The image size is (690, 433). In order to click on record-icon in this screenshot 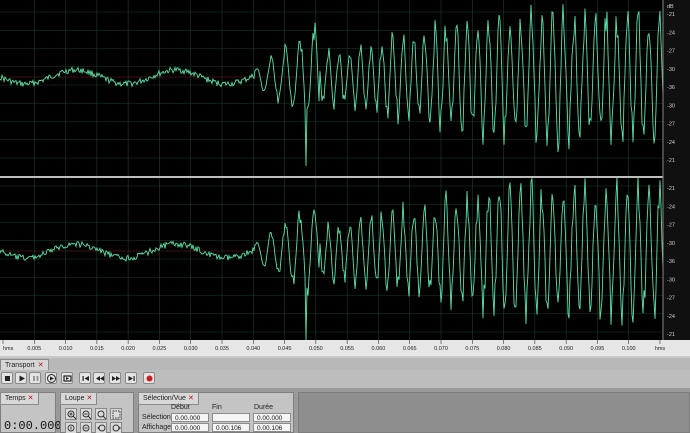, I will do `click(149, 378)`.